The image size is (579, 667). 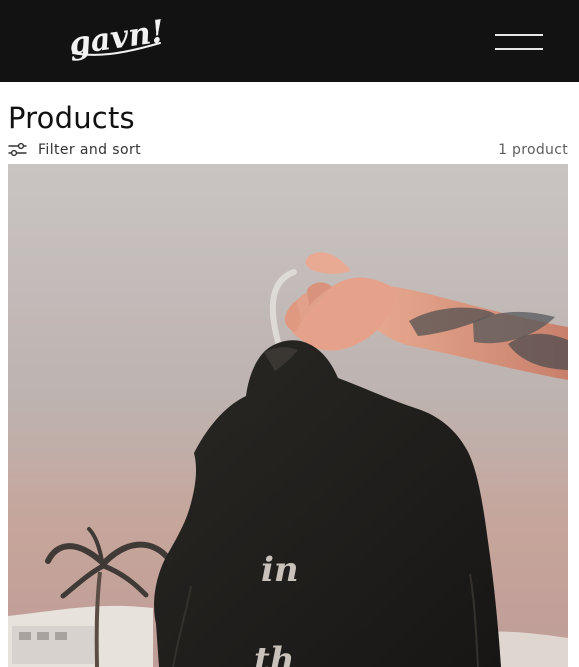 I want to click on brand-logo-mark: gavn!, so click(x=117, y=38).